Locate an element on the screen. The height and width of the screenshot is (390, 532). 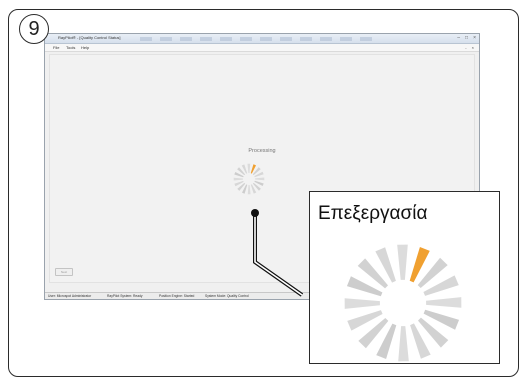
menu-help: Help is located at coordinates (85, 47).